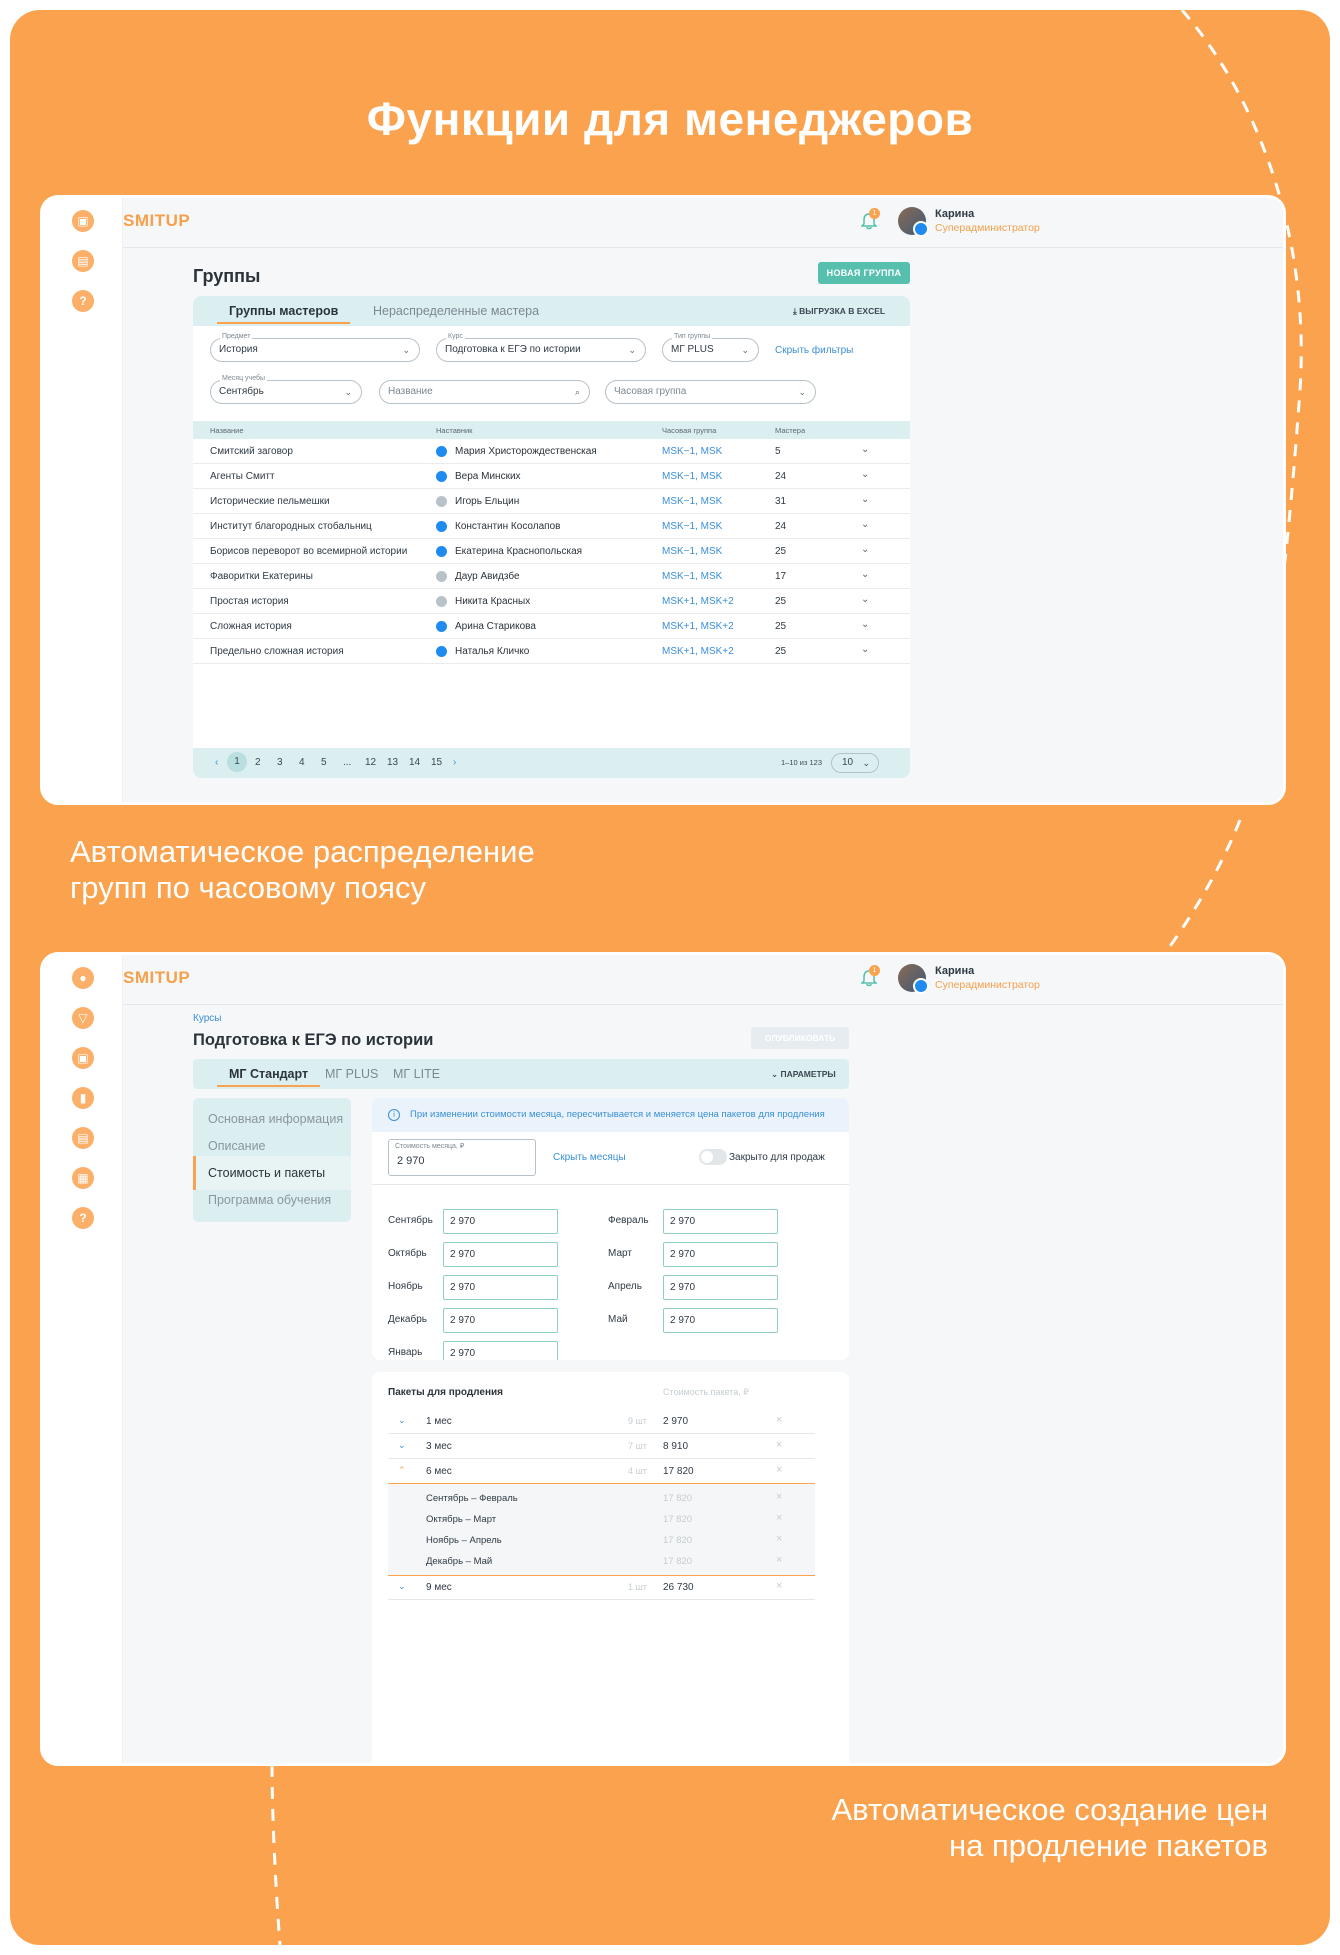 This screenshot has width=1340, height=1955. What do you see at coordinates (237, 762) in the screenshot?
I see `page-current: 1` at bounding box center [237, 762].